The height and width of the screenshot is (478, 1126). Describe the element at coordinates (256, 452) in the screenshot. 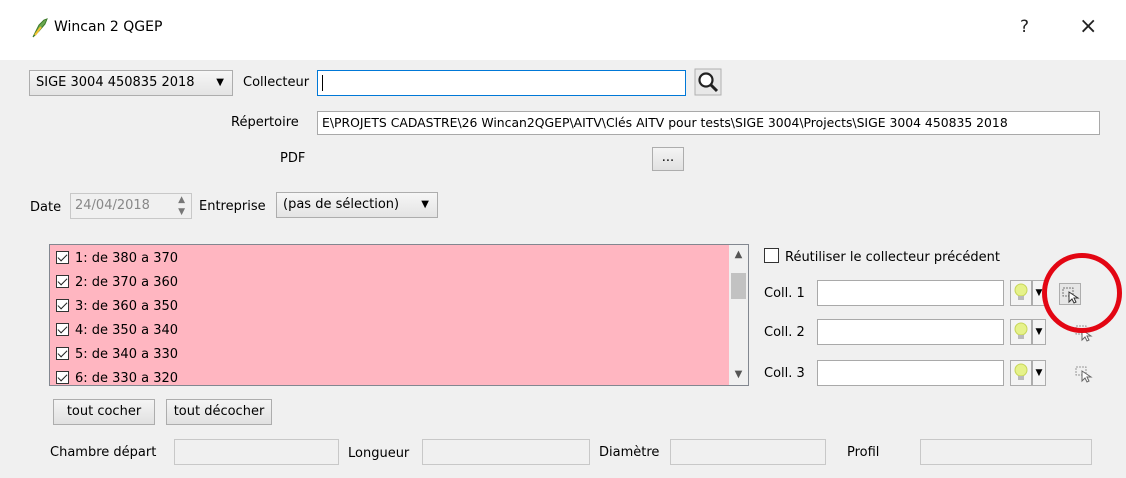

I see `chambre-depart-input` at that location.